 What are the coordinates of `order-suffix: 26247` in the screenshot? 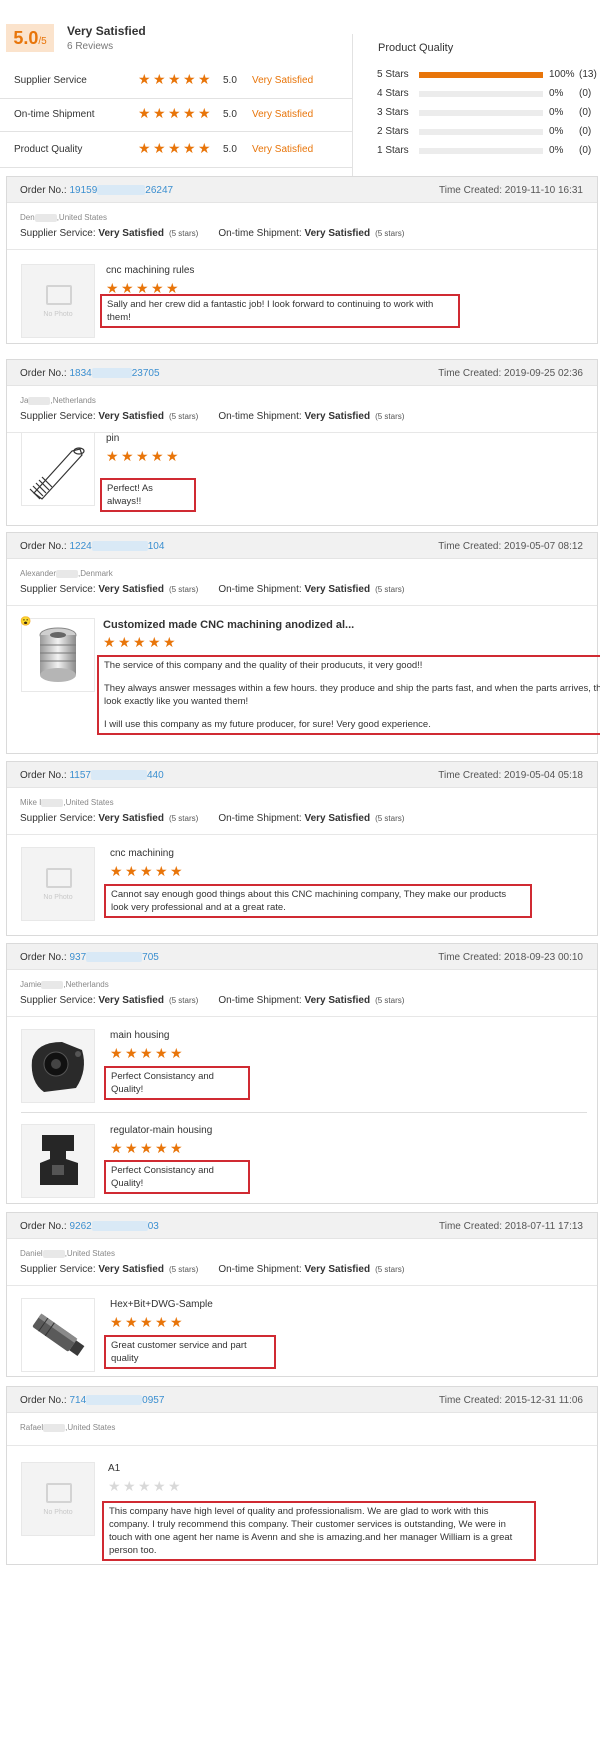 It's located at (159, 190).